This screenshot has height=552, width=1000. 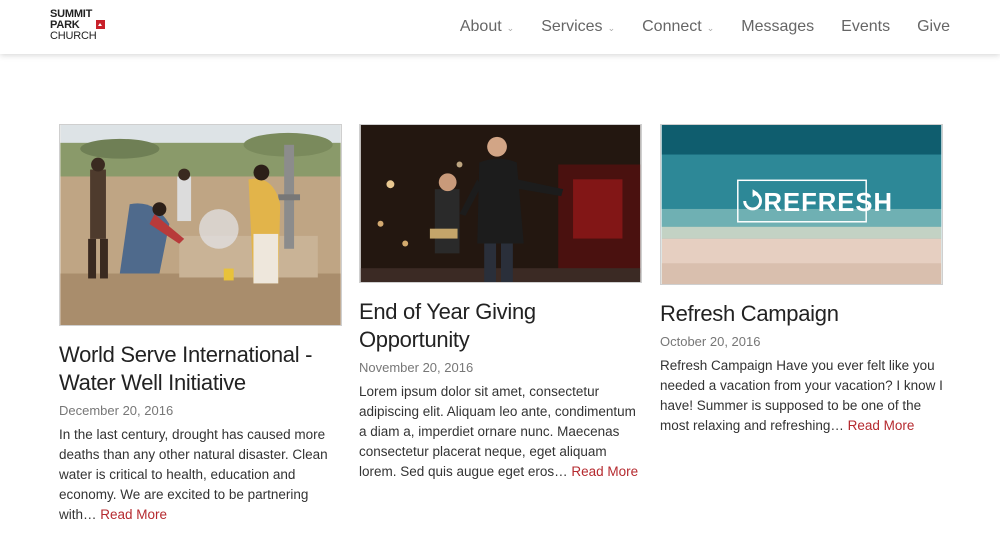 I want to click on nav-events-label: Events, so click(x=866, y=26).